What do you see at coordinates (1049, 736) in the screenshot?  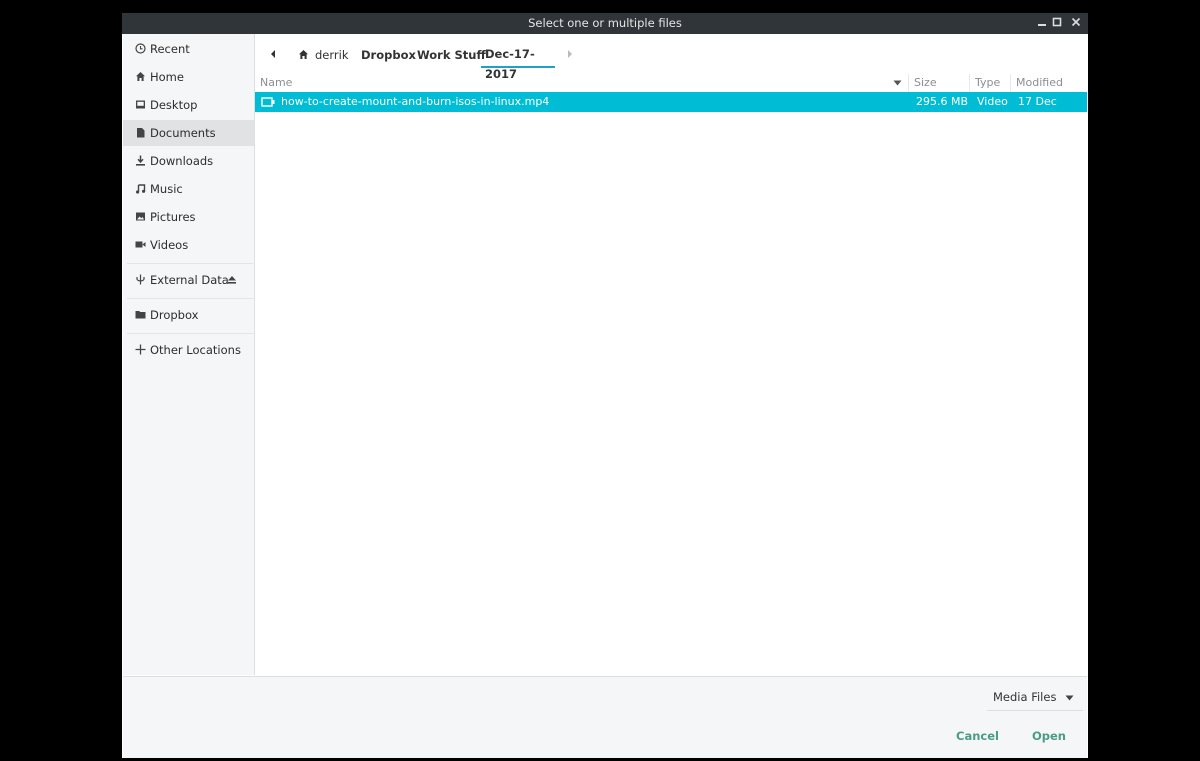 I see `open-button: Open` at bounding box center [1049, 736].